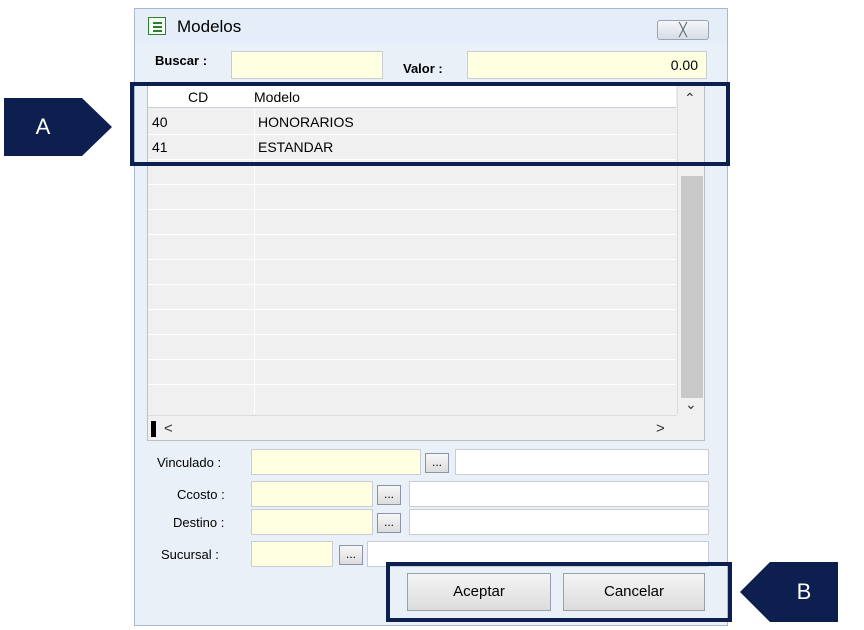 This screenshot has height=630, width=864. What do you see at coordinates (43, 127) in the screenshot?
I see `annotation-label-a: A` at bounding box center [43, 127].